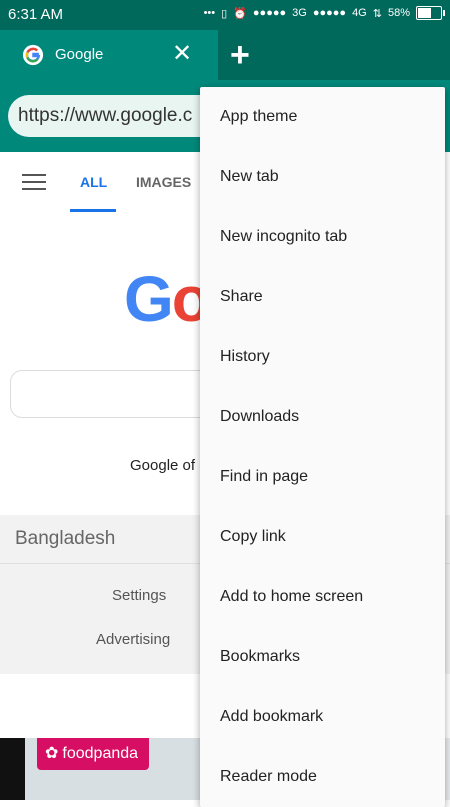 The image size is (450, 807). Describe the element at coordinates (167, 299) in the screenshot. I see `google-logo: Go` at that location.